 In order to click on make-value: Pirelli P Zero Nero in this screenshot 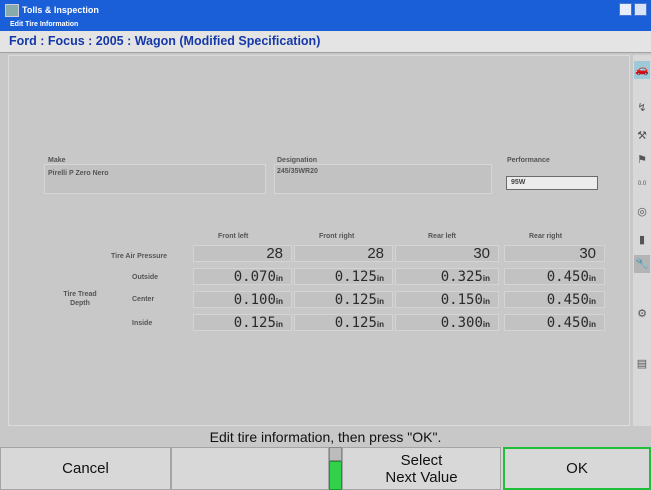, I will do `click(78, 173)`.